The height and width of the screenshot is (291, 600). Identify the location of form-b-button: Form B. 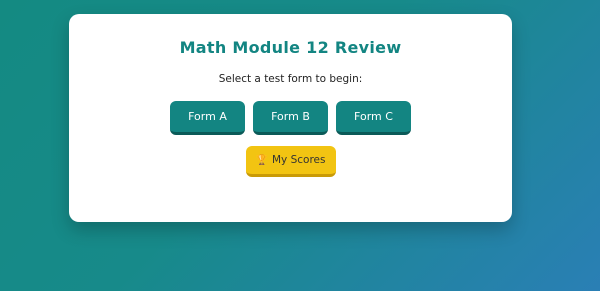
(290, 118).